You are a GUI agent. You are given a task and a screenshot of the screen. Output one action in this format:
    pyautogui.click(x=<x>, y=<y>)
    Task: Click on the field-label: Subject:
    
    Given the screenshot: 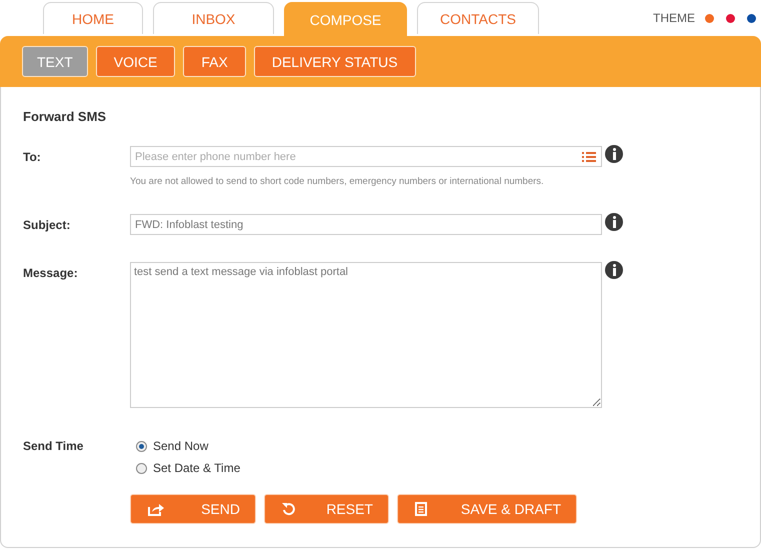 What is the action you would take?
    pyautogui.click(x=47, y=225)
    